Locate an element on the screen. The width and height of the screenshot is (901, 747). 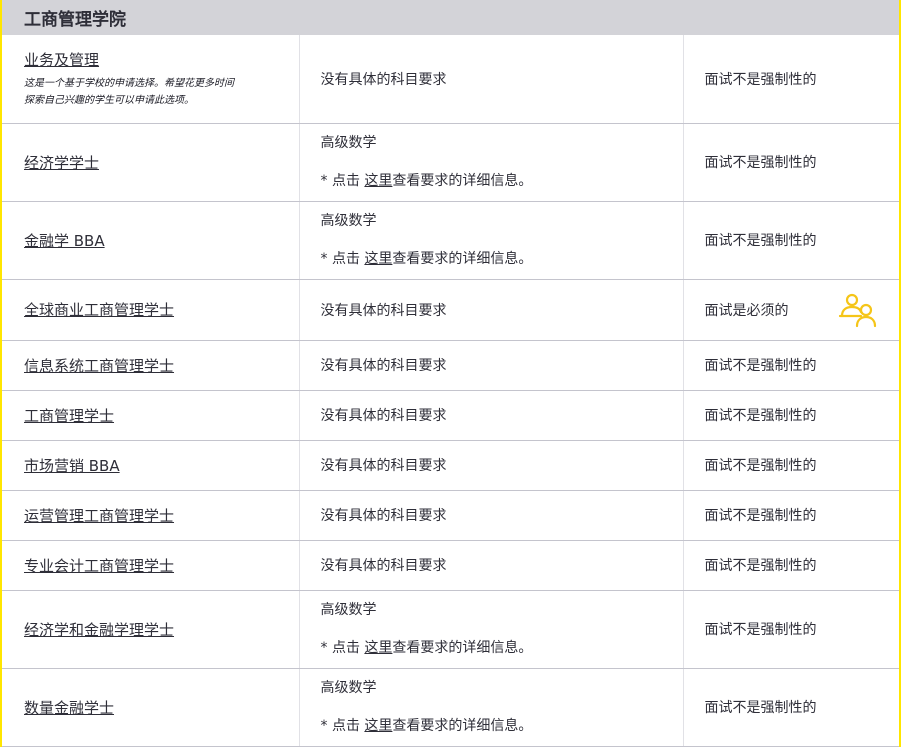
program-cell: 经济学学士 is located at coordinates (150, 162).